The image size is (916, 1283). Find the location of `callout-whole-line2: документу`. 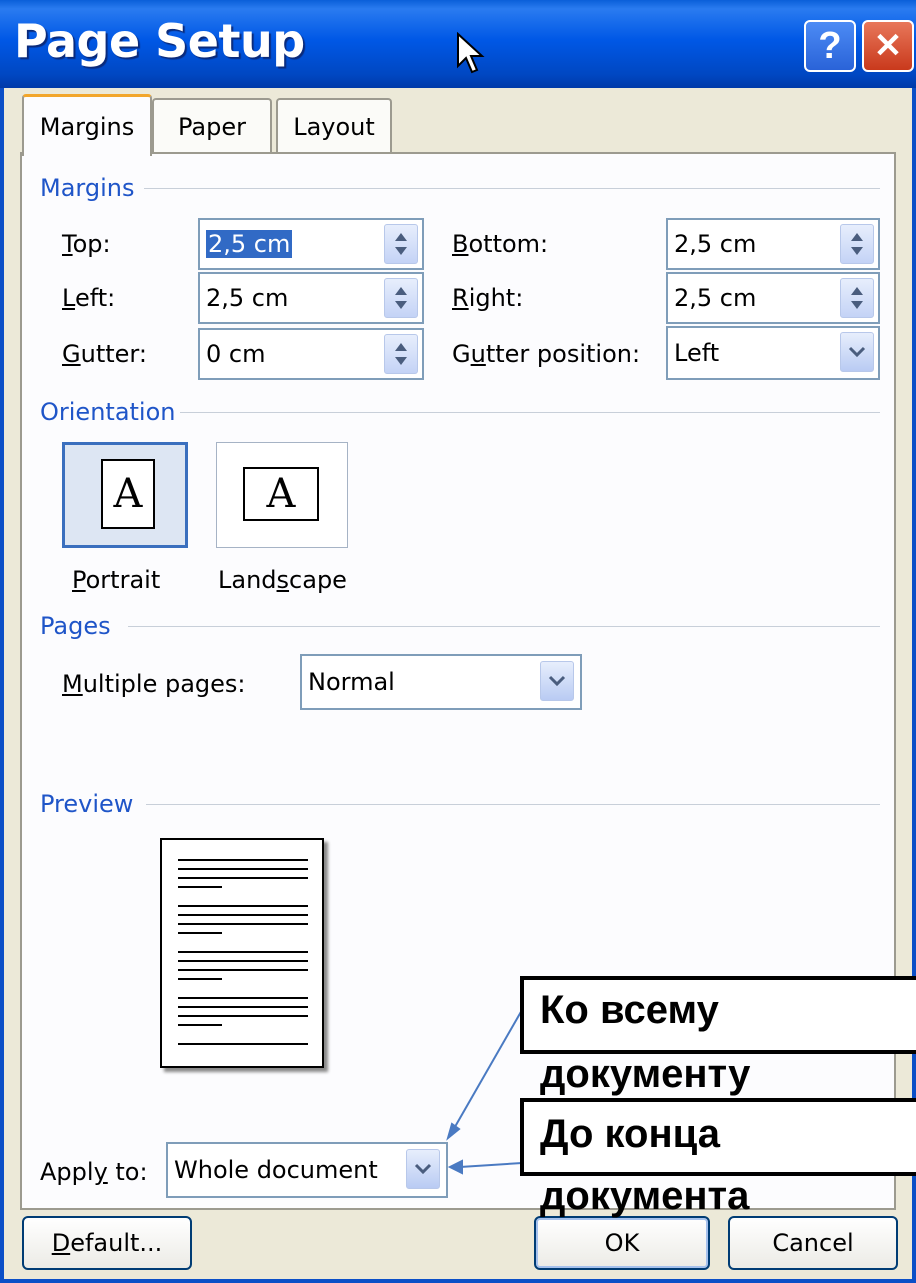

callout-whole-line2: документу is located at coordinates (645, 1074).